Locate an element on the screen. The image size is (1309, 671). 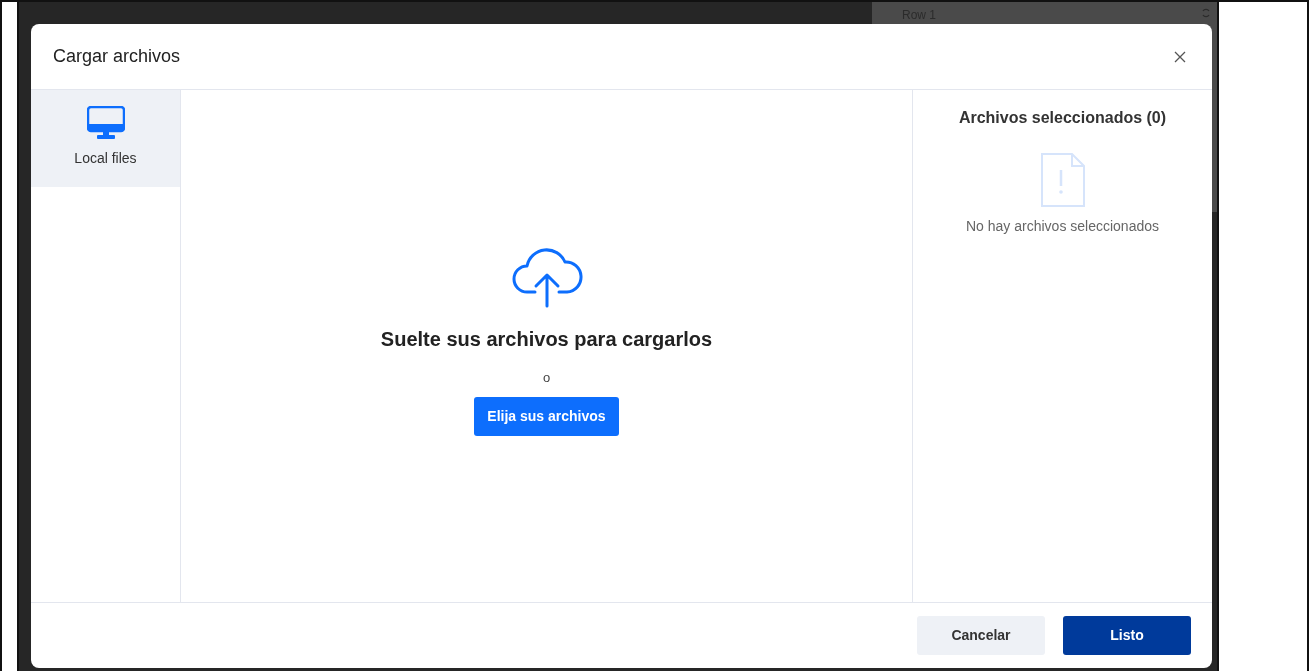
choose-files-button: Elija sus archivos is located at coordinates (546, 417).